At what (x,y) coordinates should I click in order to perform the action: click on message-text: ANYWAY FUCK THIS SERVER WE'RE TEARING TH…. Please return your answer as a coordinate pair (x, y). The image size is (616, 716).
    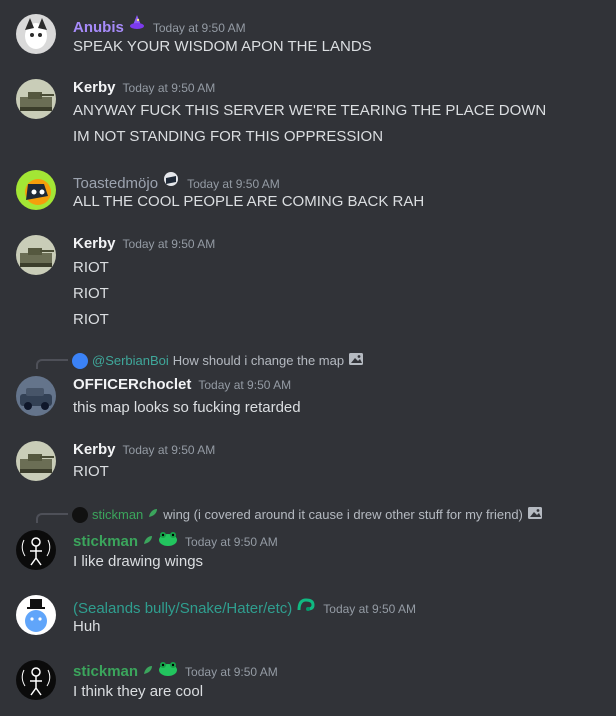
    Looking at the image, I should click on (310, 110).